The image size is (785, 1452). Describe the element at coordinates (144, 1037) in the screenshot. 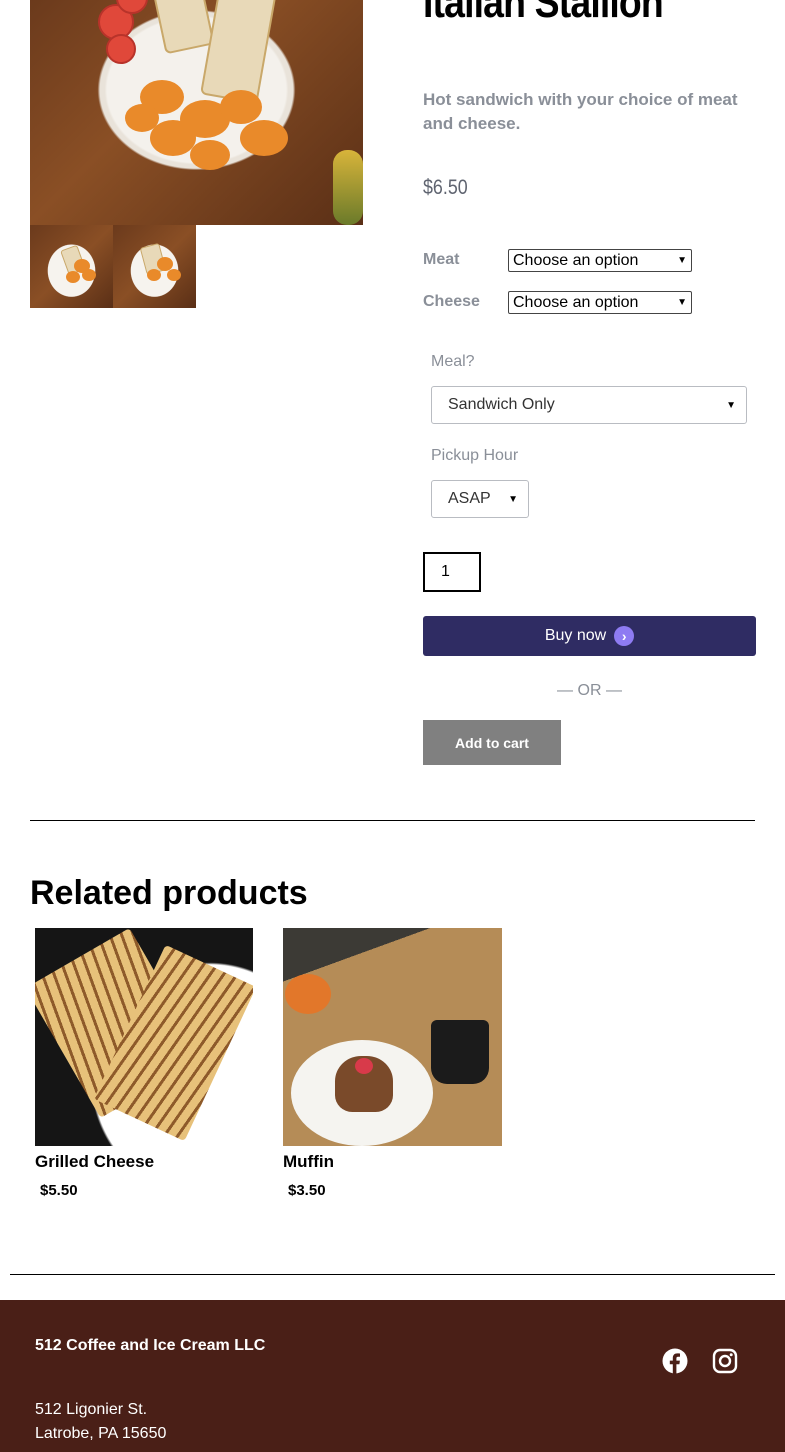

I see `grilled-cheese-image` at that location.